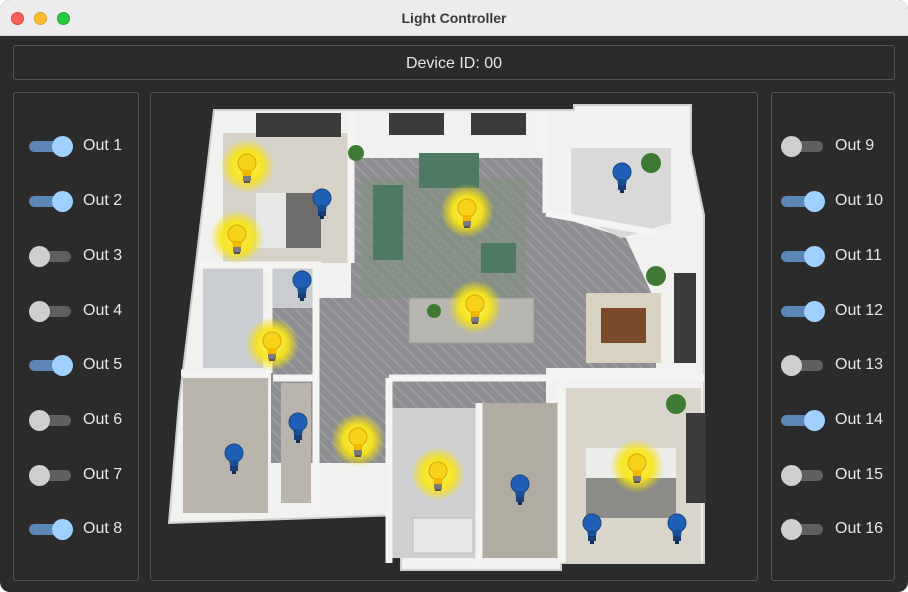 The image size is (908, 592). I want to click on output-row-15: Out 15, so click(832, 475).